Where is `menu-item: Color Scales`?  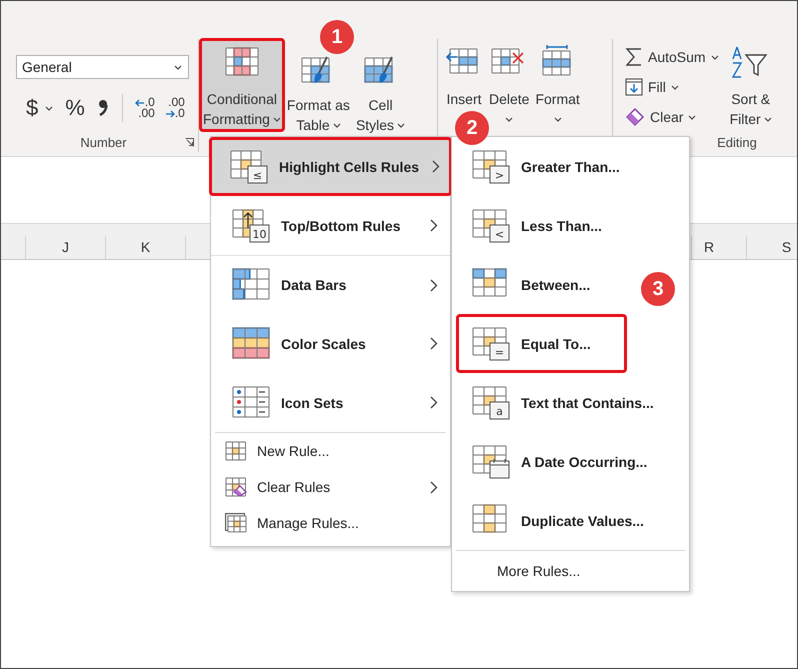
menu-item: Color Scales is located at coordinates (330, 343).